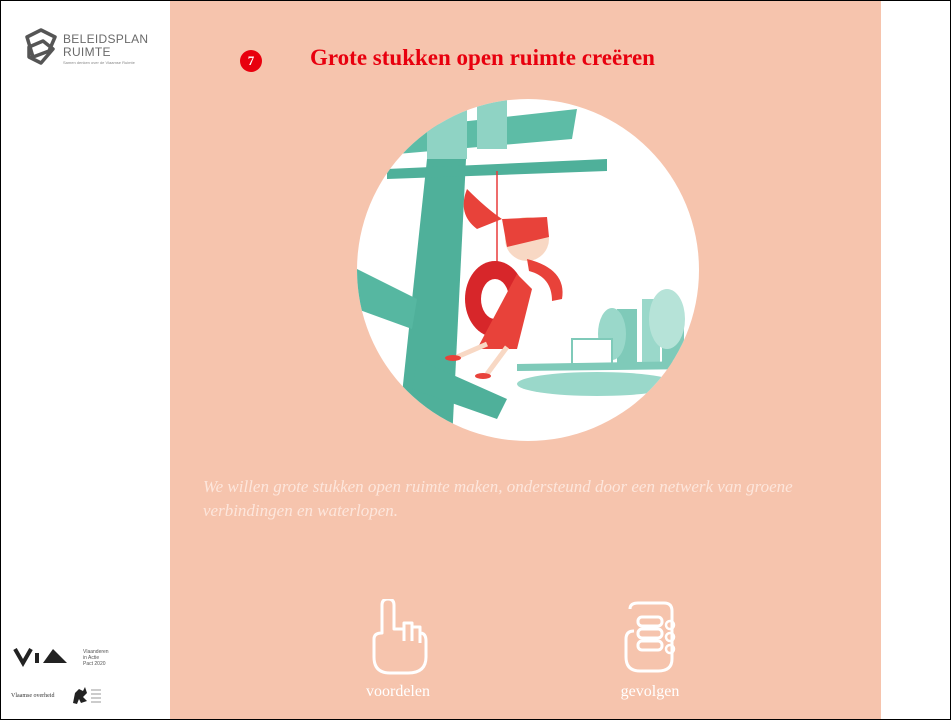 This screenshot has width=951, height=720. I want to click on gevolgen-button: gevolgen, so click(650, 652).